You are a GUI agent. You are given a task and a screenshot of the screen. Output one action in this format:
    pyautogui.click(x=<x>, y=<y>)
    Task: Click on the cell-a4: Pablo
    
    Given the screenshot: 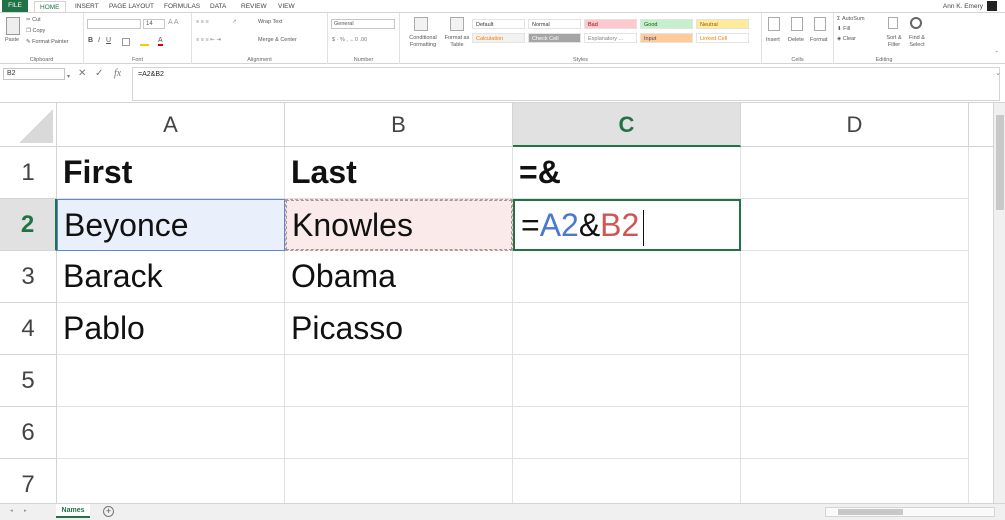 What is the action you would take?
    pyautogui.click(x=171, y=329)
    